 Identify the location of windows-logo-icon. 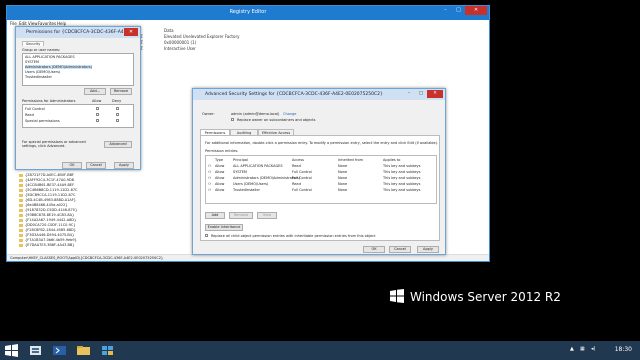
(397, 296).